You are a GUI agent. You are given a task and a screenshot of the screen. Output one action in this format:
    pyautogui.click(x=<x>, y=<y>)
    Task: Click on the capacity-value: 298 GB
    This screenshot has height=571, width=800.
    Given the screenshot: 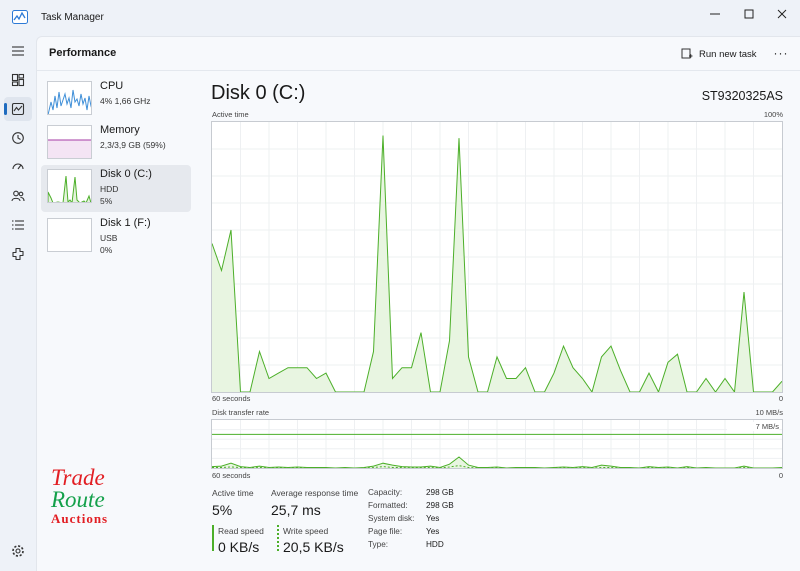 What is the action you would take?
    pyautogui.click(x=440, y=492)
    